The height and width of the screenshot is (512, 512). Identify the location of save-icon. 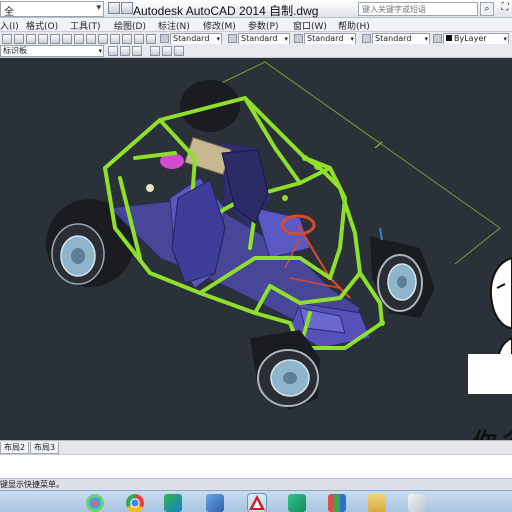
(31, 39).